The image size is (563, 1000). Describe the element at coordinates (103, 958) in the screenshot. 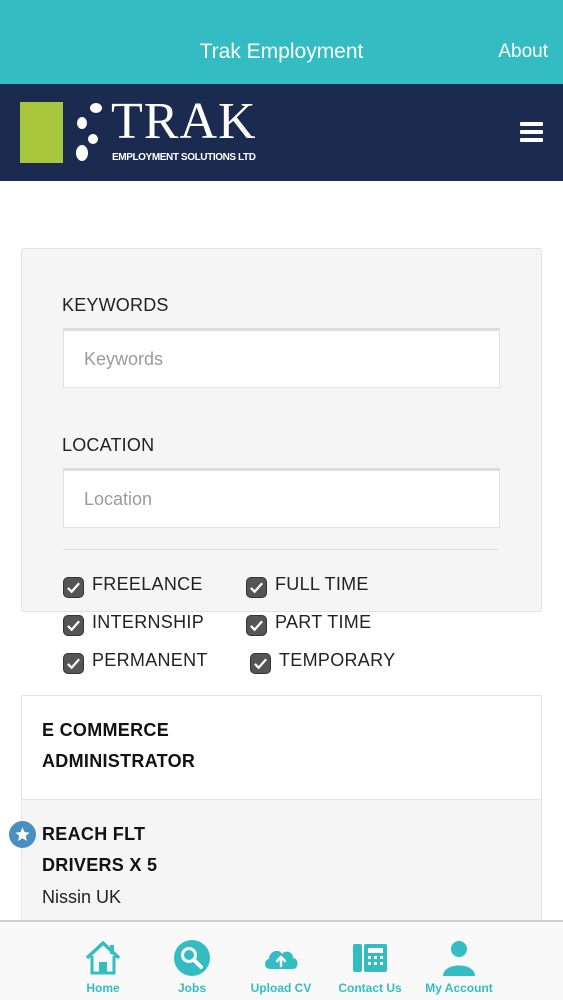

I see `home-icon` at that location.